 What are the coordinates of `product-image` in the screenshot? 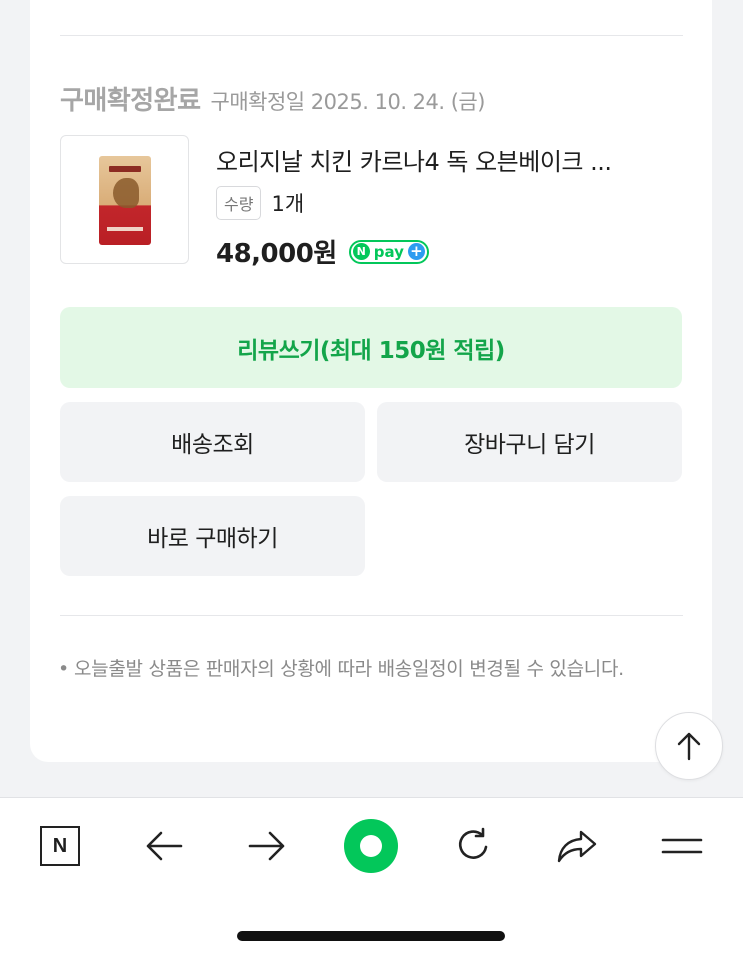 It's located at (125, 200).